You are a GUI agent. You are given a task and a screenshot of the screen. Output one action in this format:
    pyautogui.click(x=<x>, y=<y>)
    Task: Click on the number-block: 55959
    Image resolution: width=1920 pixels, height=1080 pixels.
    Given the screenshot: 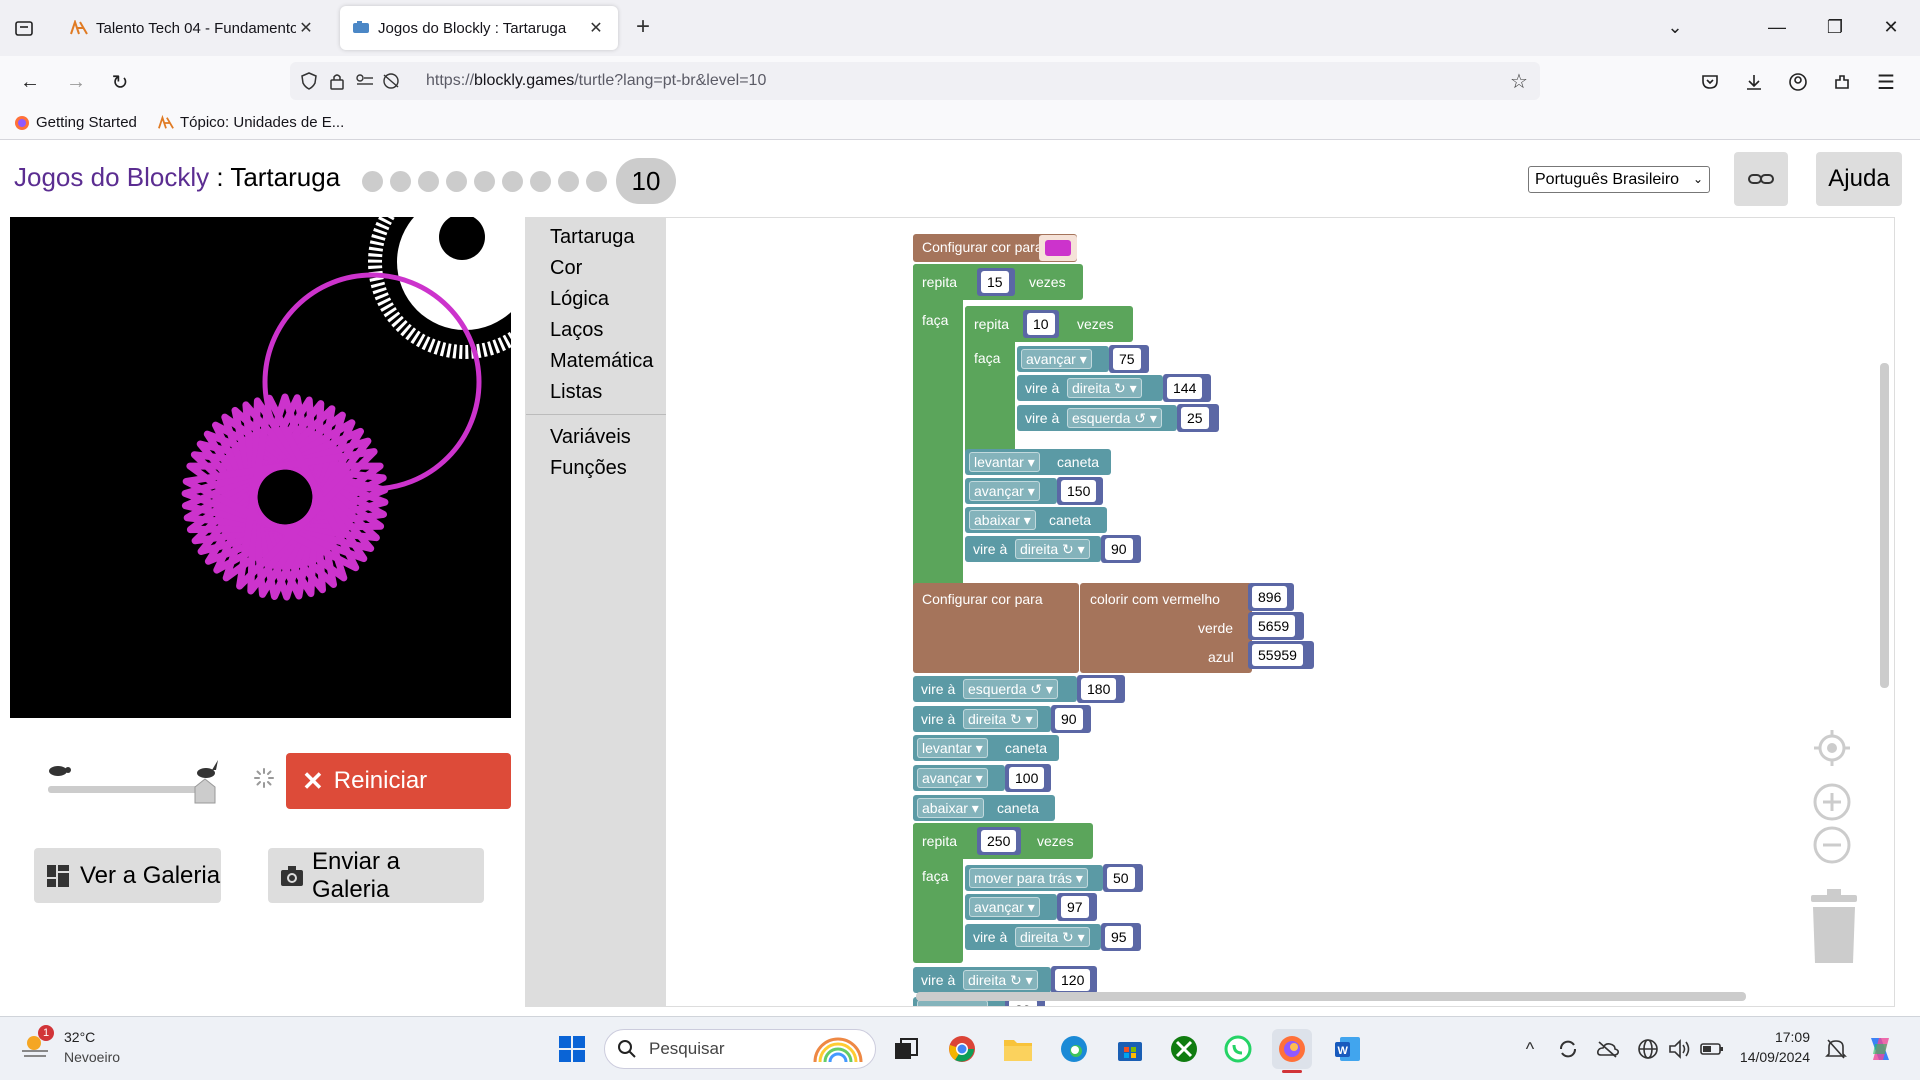 What is the action you would take?
    pyautogui.click(x=1281, y=655)
    